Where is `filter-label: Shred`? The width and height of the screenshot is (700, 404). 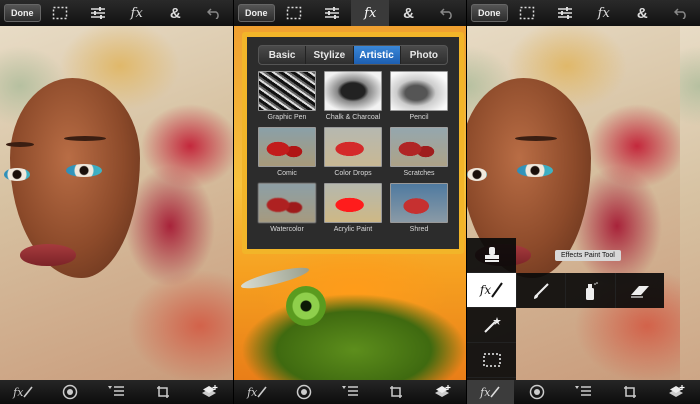
filter-label: Shred is located at coordinates (419, 229).